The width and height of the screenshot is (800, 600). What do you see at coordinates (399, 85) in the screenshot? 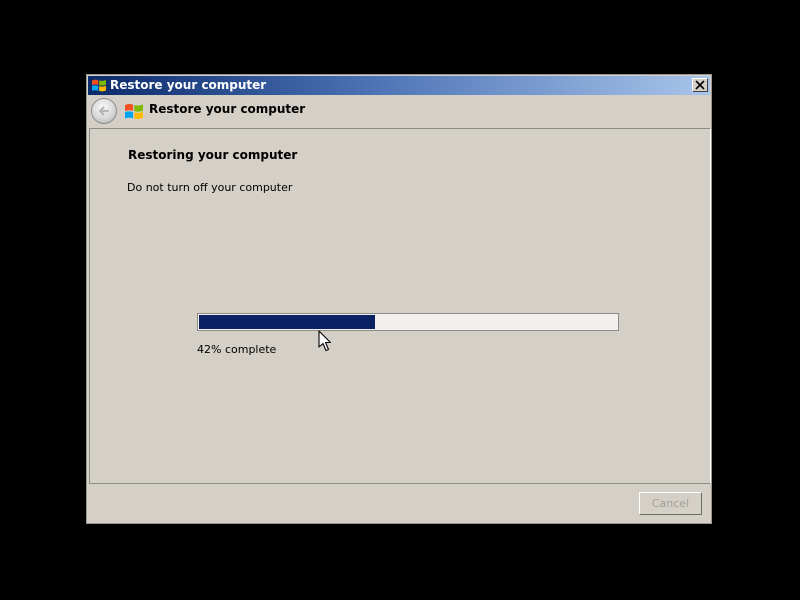
I see `title-bar: Restore your computer` at bounding box center [399, 85].